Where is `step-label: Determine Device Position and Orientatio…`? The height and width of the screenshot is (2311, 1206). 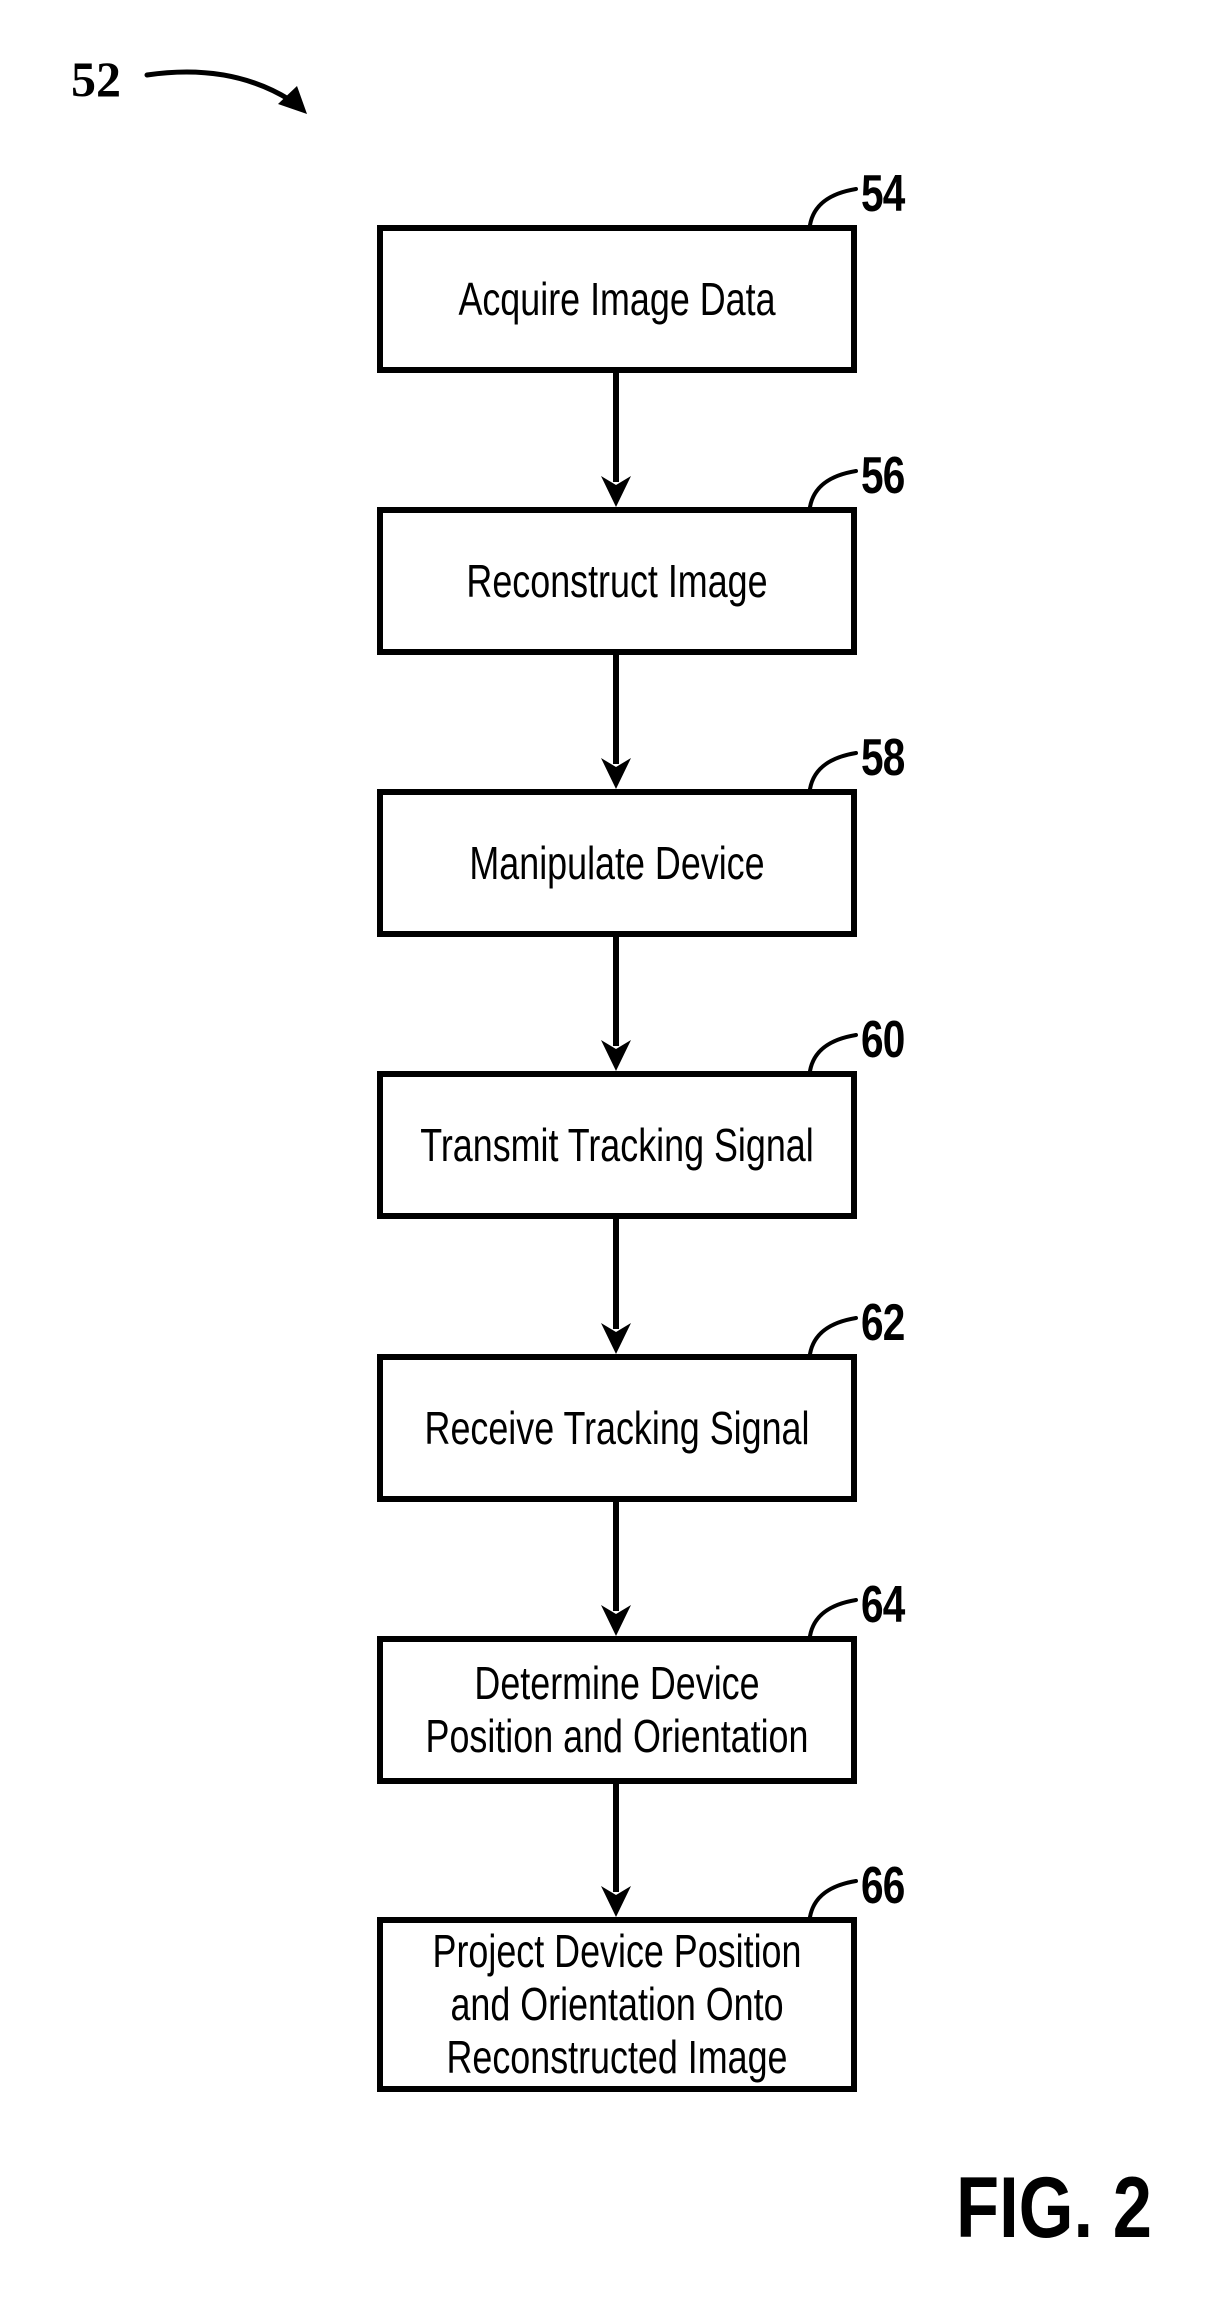 step-label: Determine Device Position and Orientatio… is located at coordinates (617, 1709).